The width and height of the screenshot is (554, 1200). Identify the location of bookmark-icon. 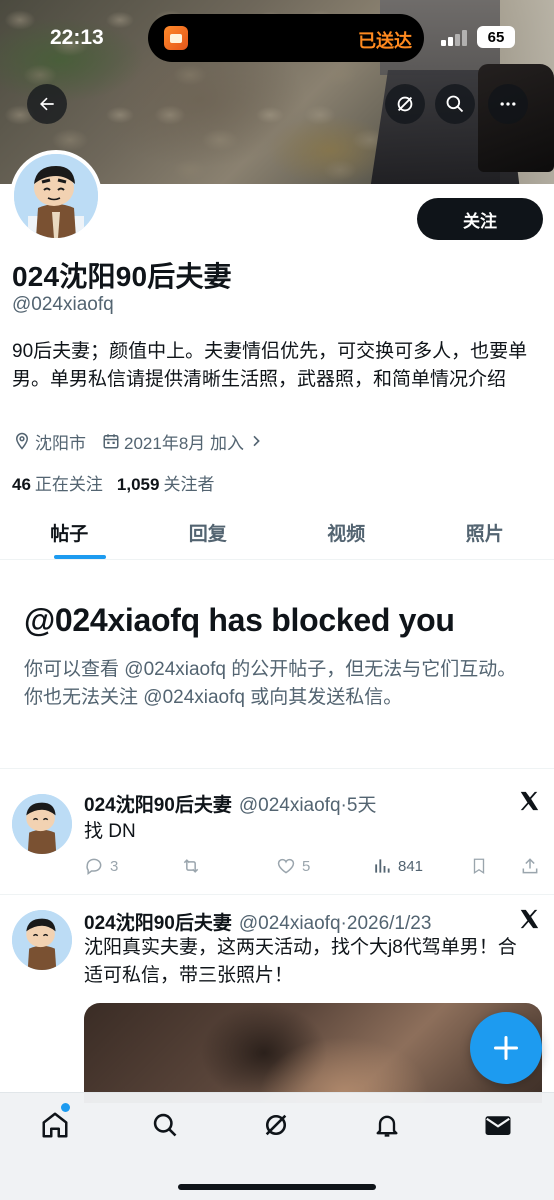
(479, 866).